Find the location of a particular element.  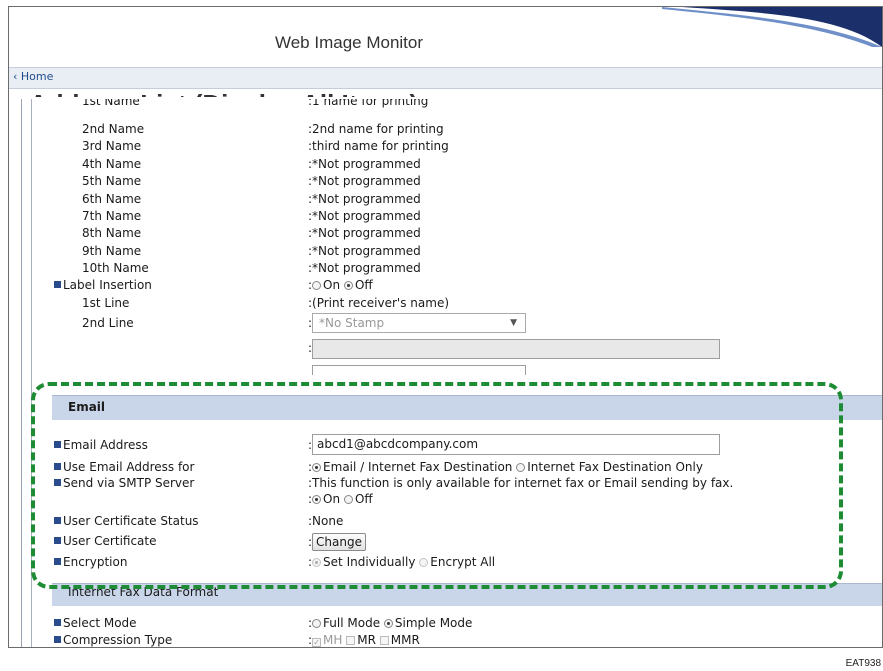

page-heading: Address List (Display All Items) is located at coordinates (223, 91).